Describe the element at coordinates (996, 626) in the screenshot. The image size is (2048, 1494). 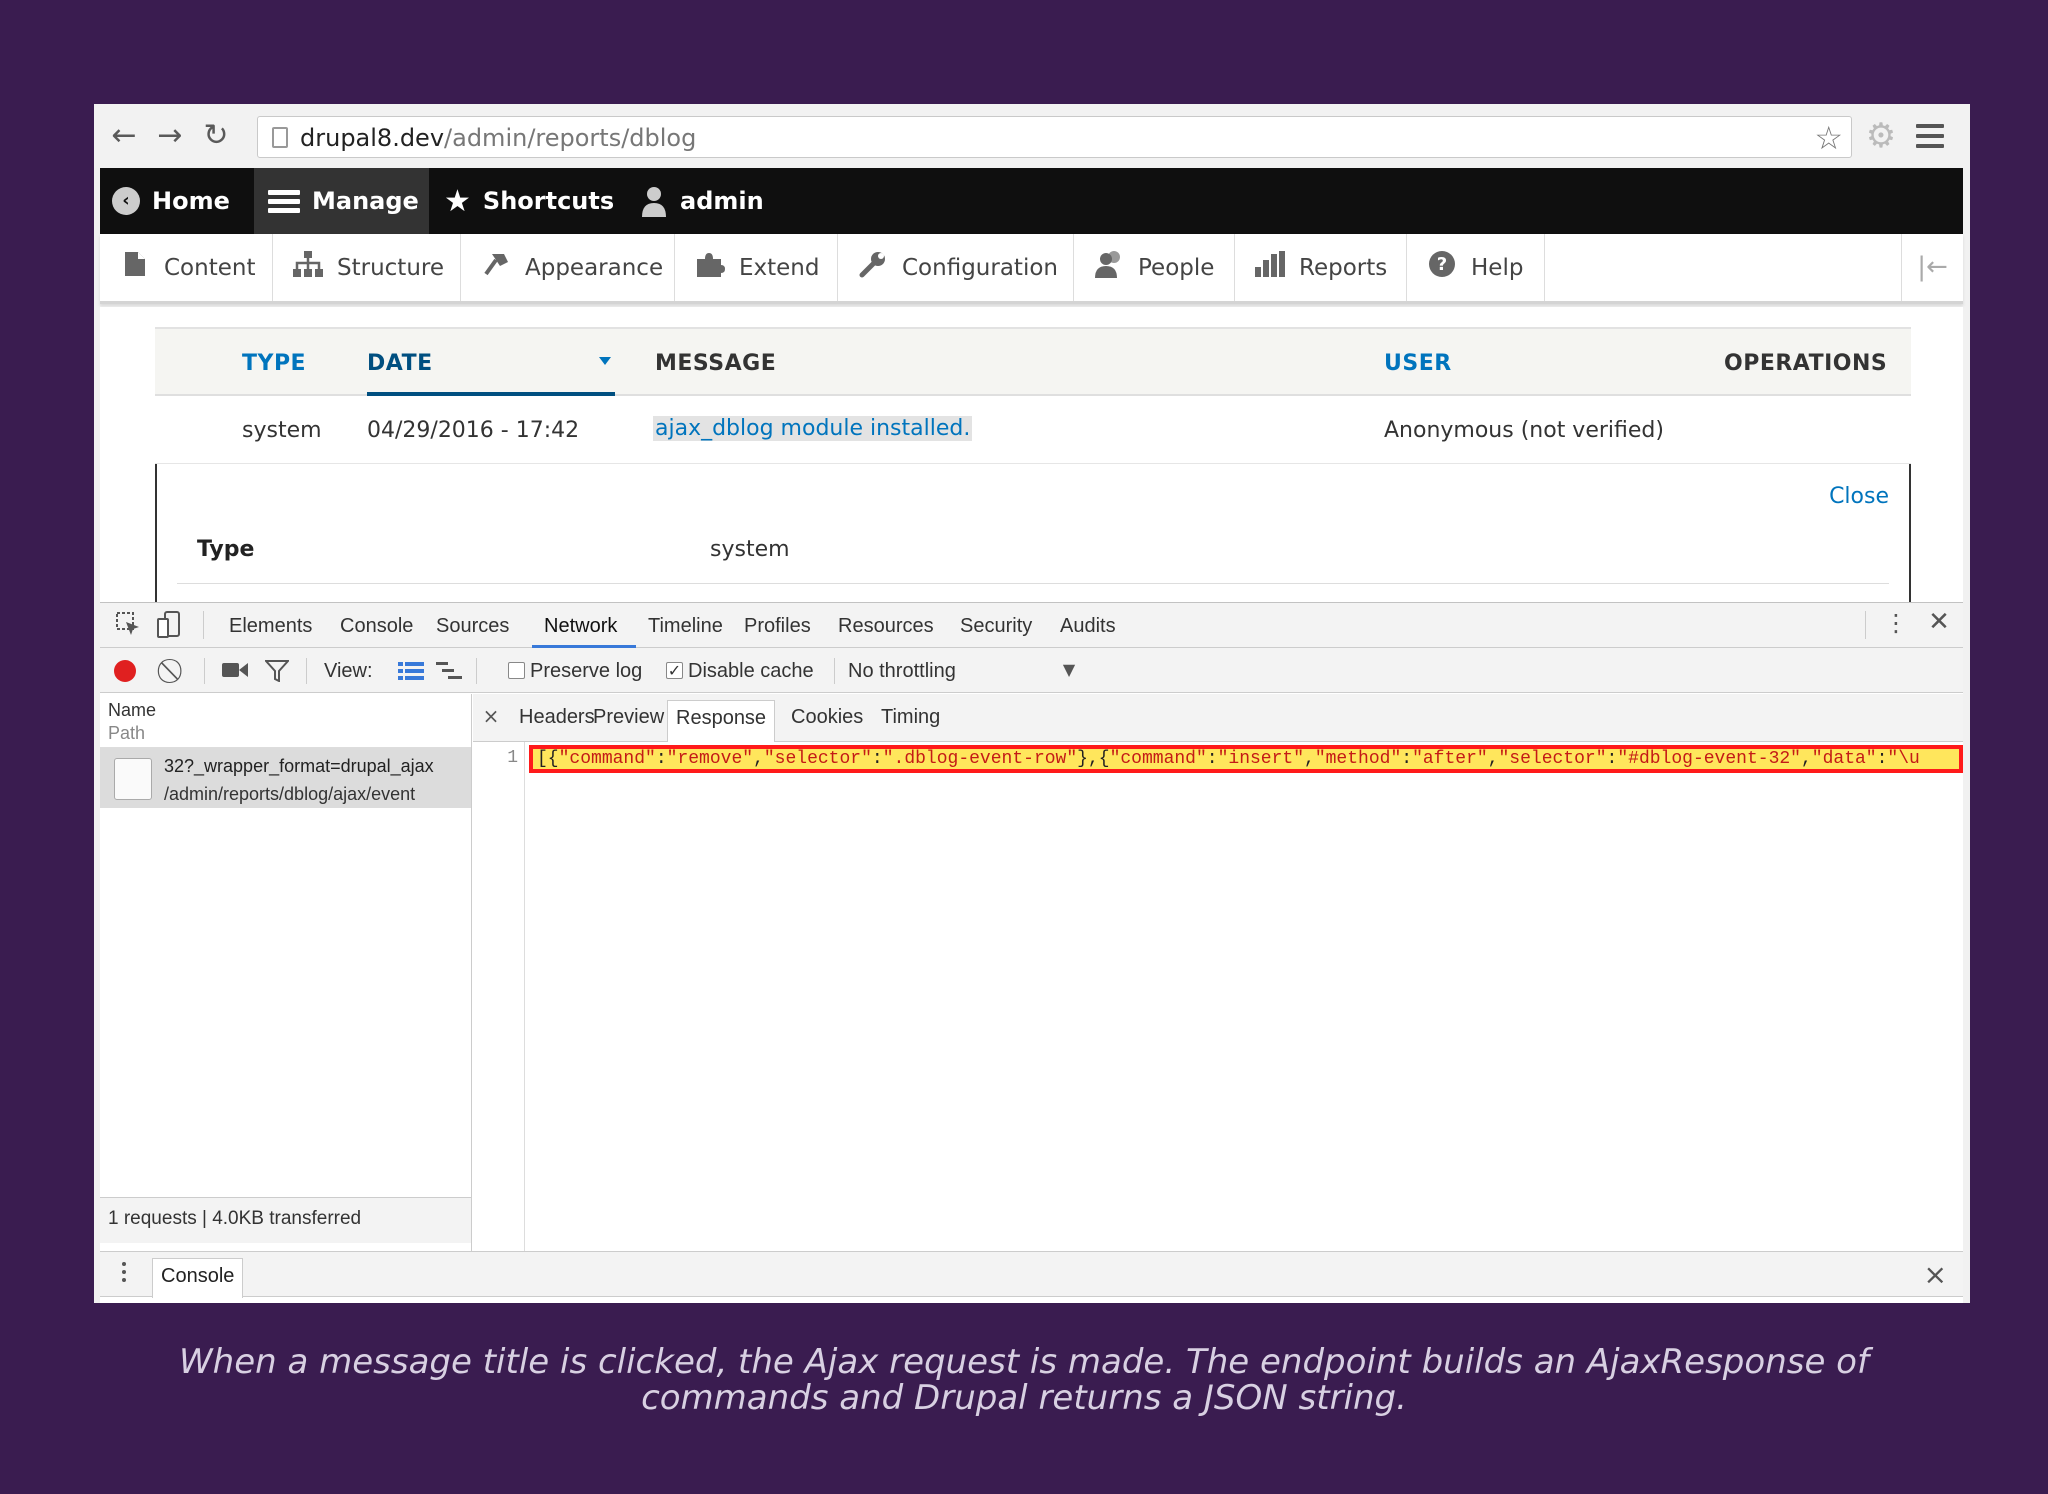
I see `devtools-tab-security: Security` at that location.